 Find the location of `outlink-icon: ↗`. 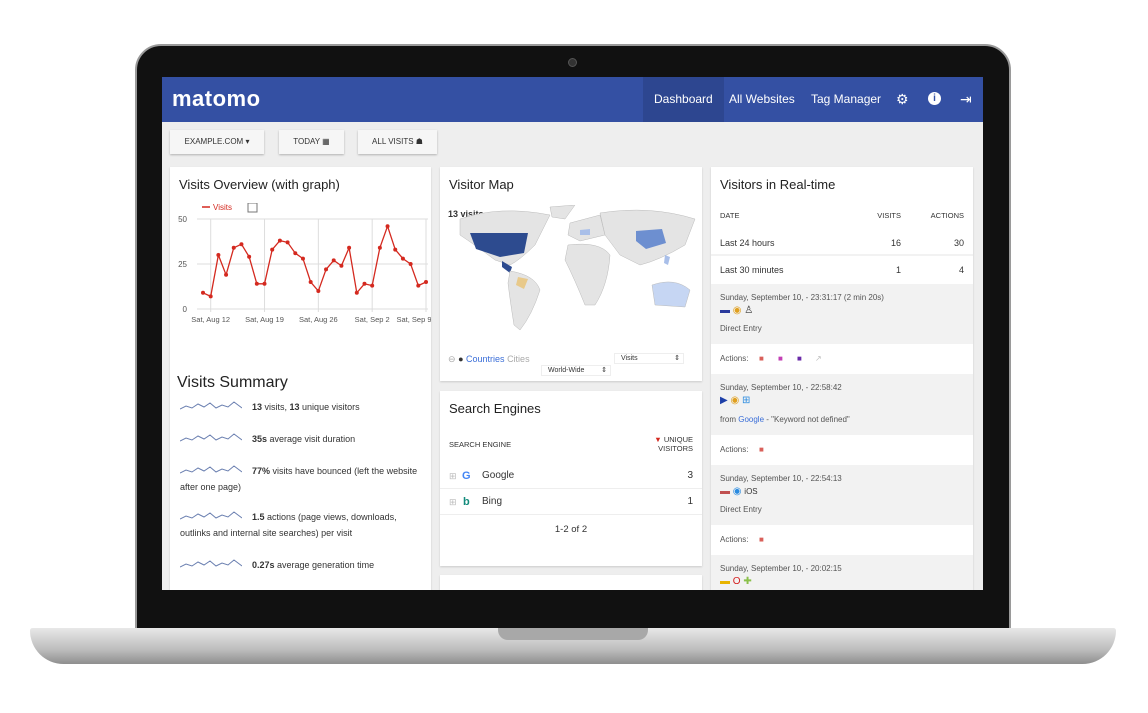

outlink-icon: ↗ is located at coordinates (818, 359).